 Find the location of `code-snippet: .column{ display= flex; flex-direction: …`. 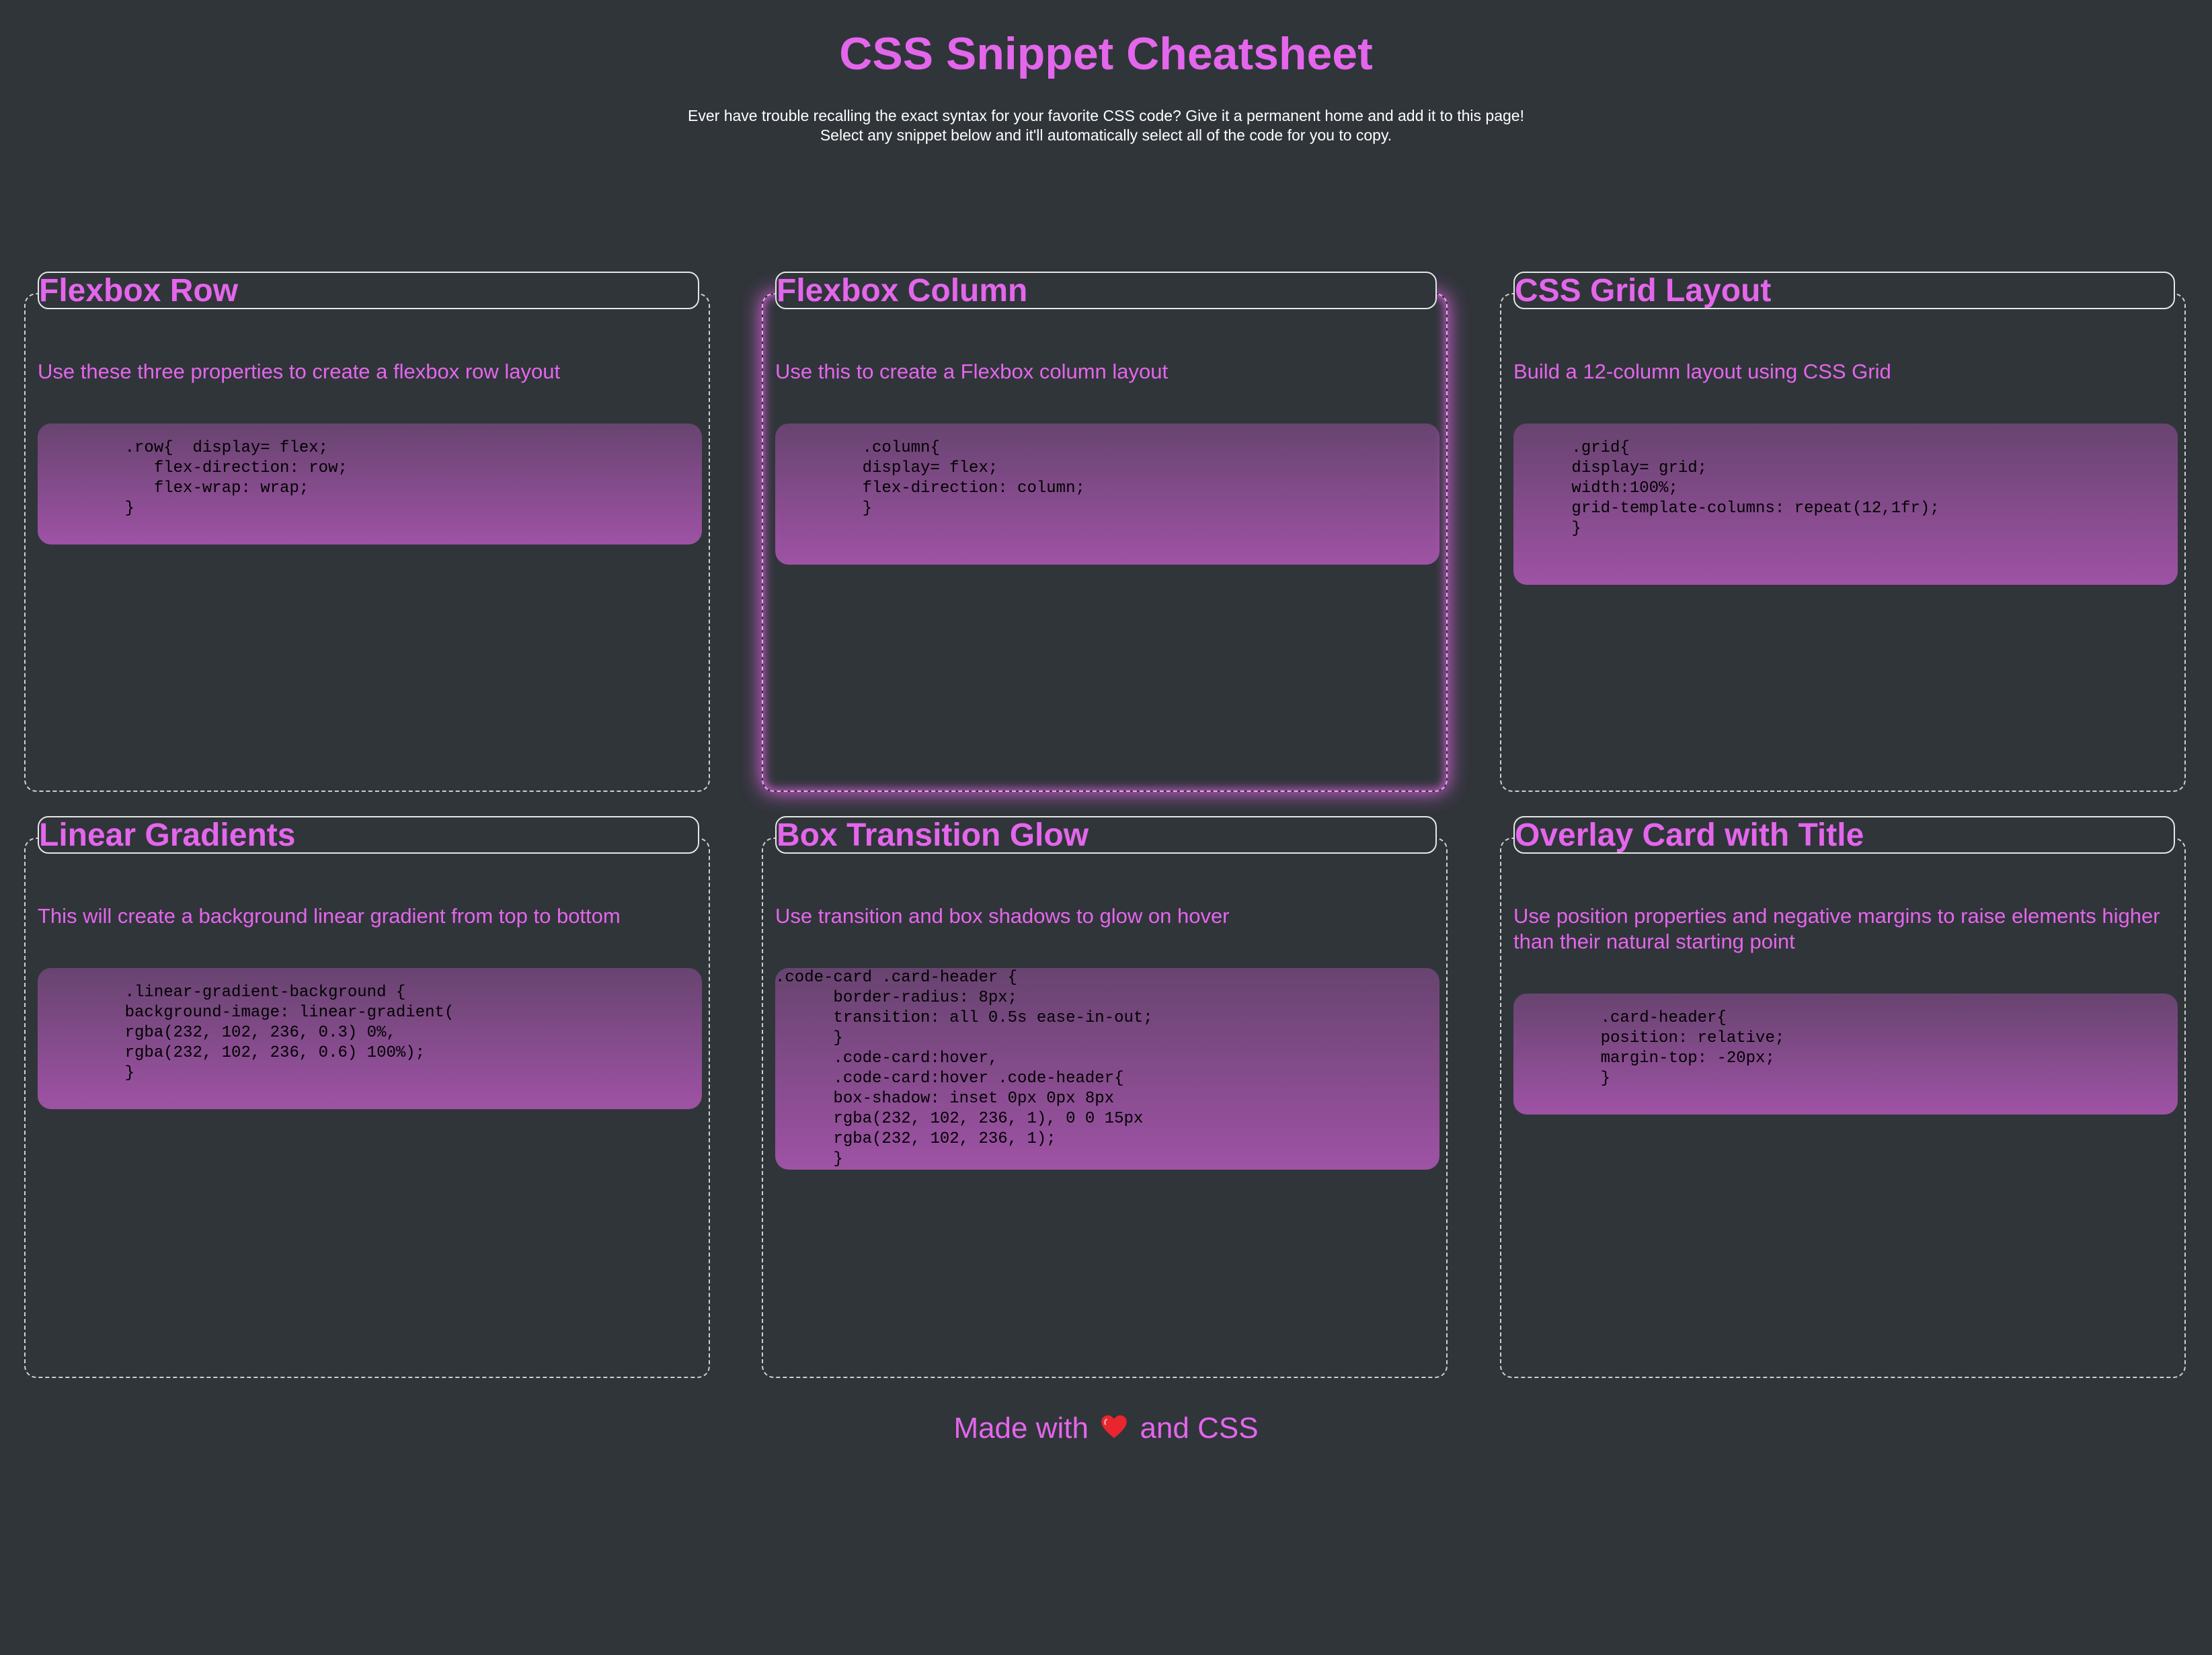

code-snippet: .column{ display= flex; flex-direction: … is located at coordinates (1107, 494).